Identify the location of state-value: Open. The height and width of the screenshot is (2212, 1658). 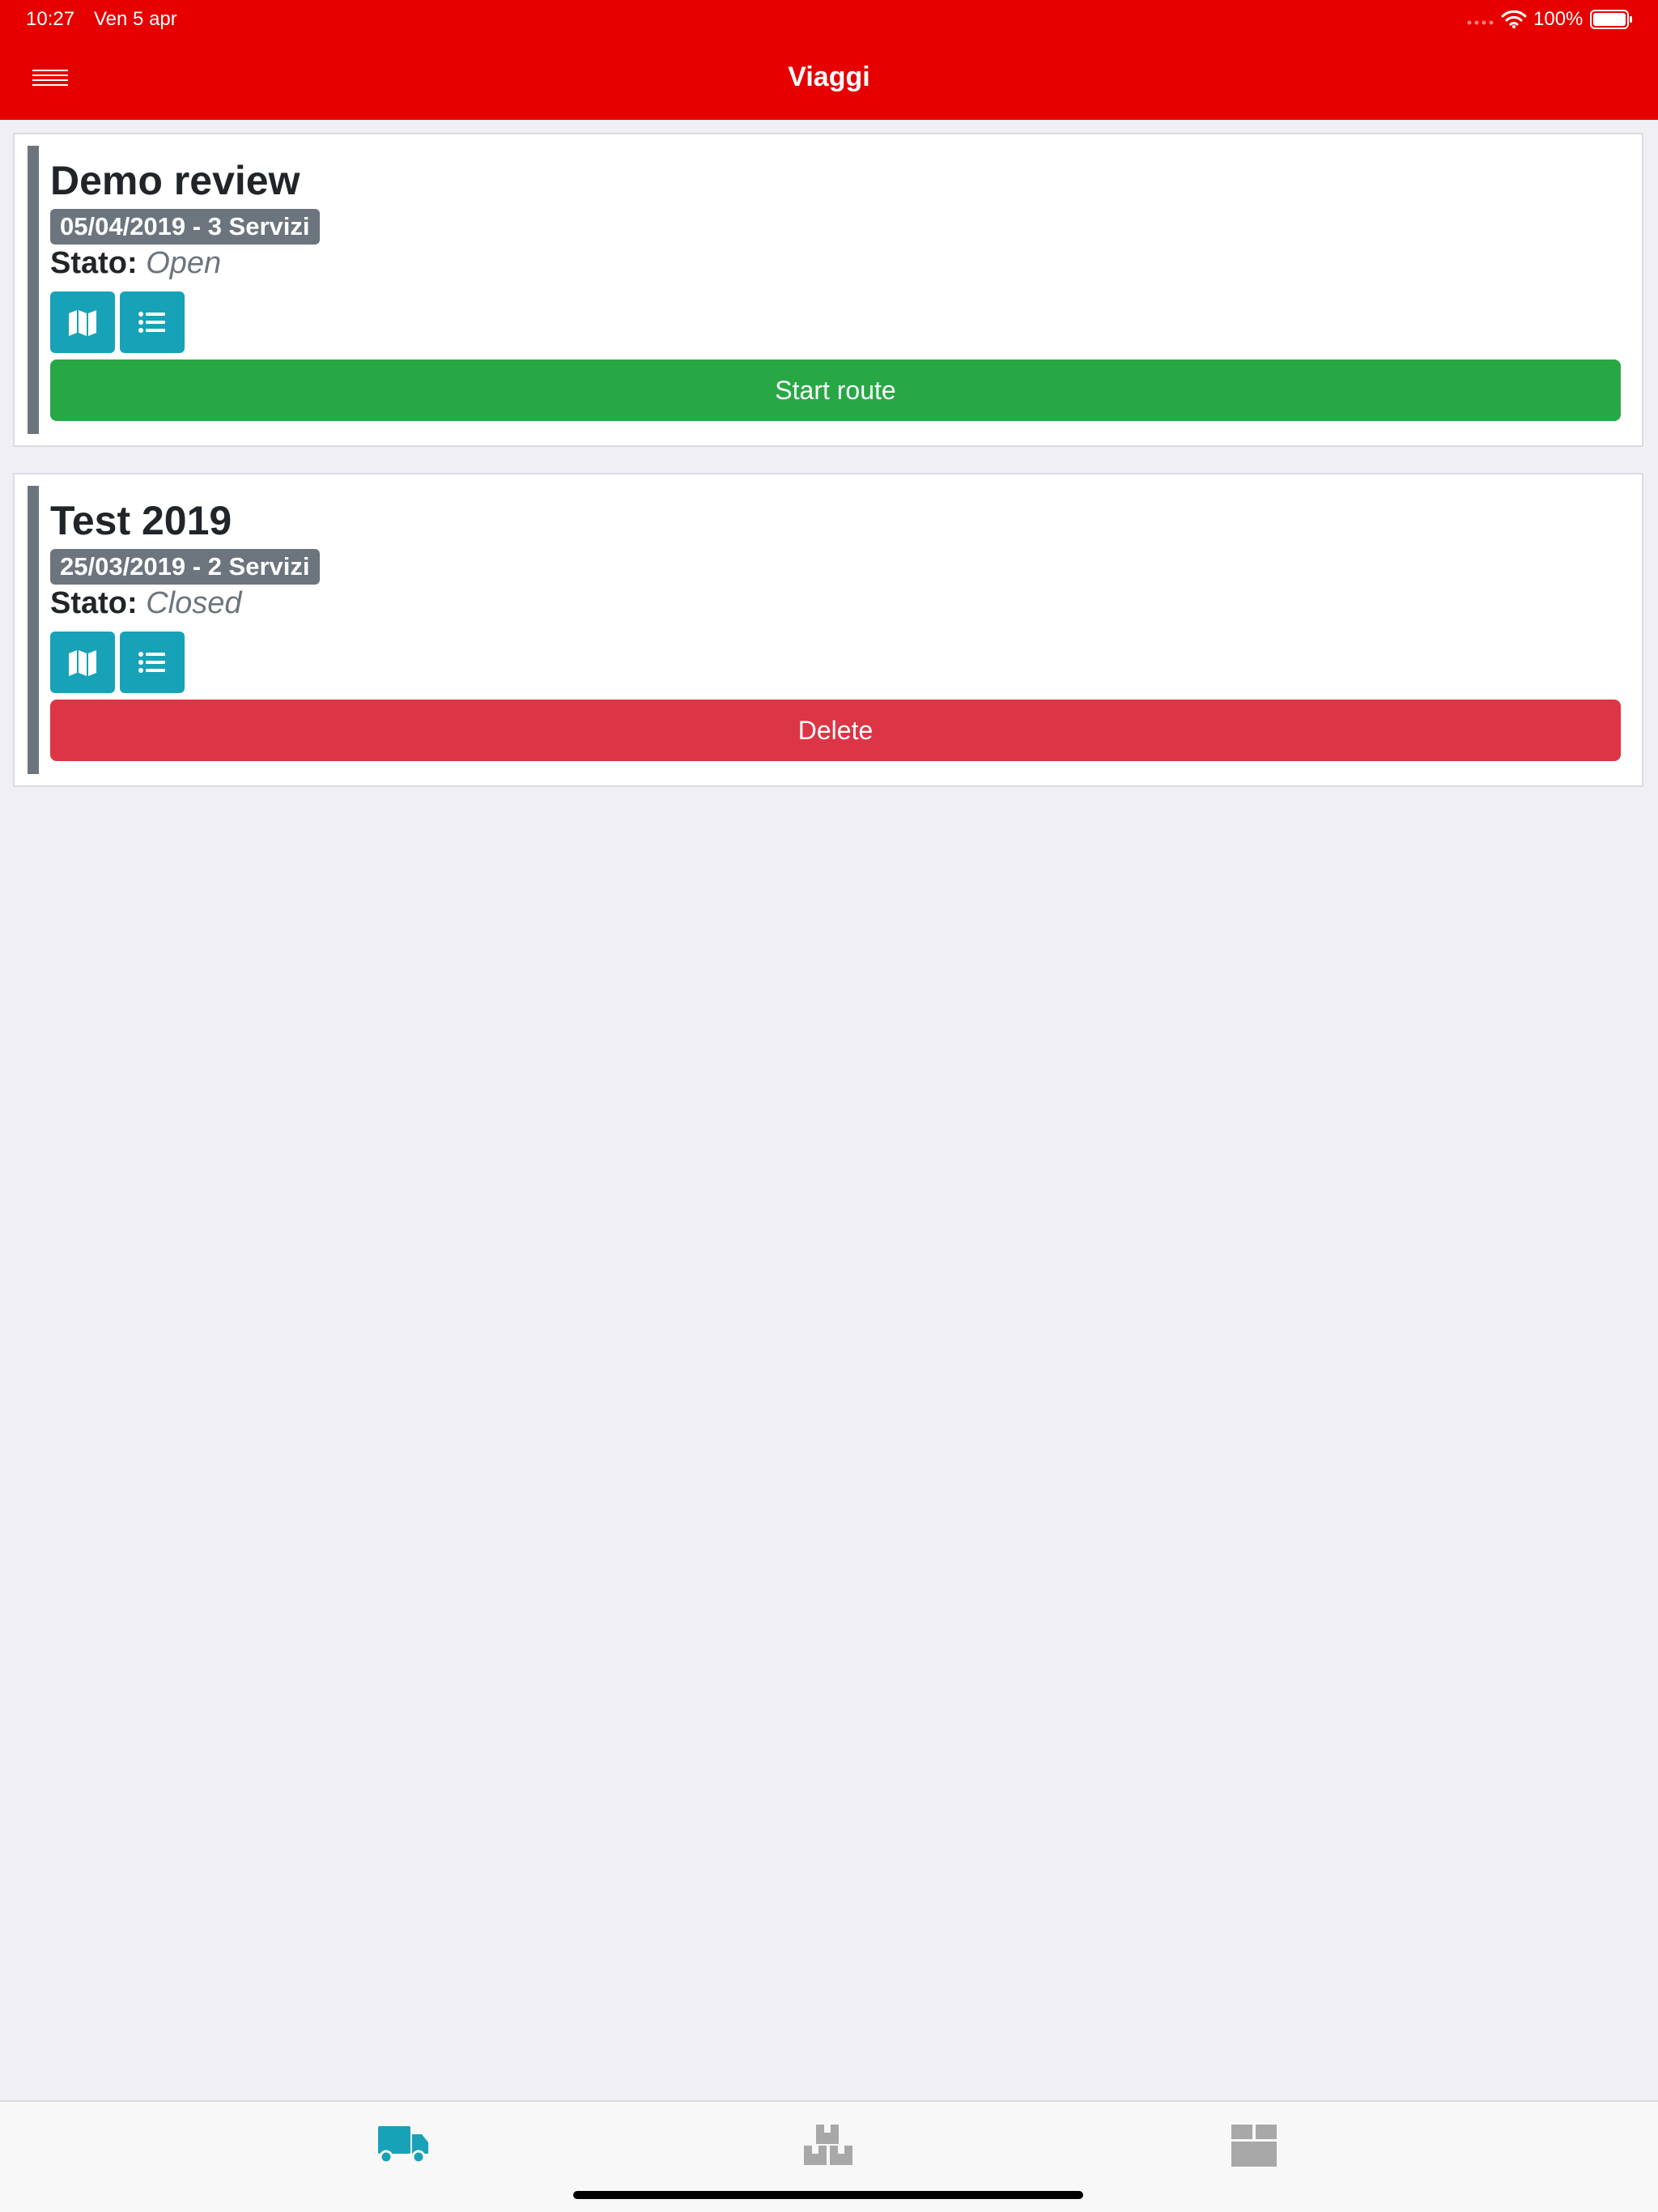
(184, 263).